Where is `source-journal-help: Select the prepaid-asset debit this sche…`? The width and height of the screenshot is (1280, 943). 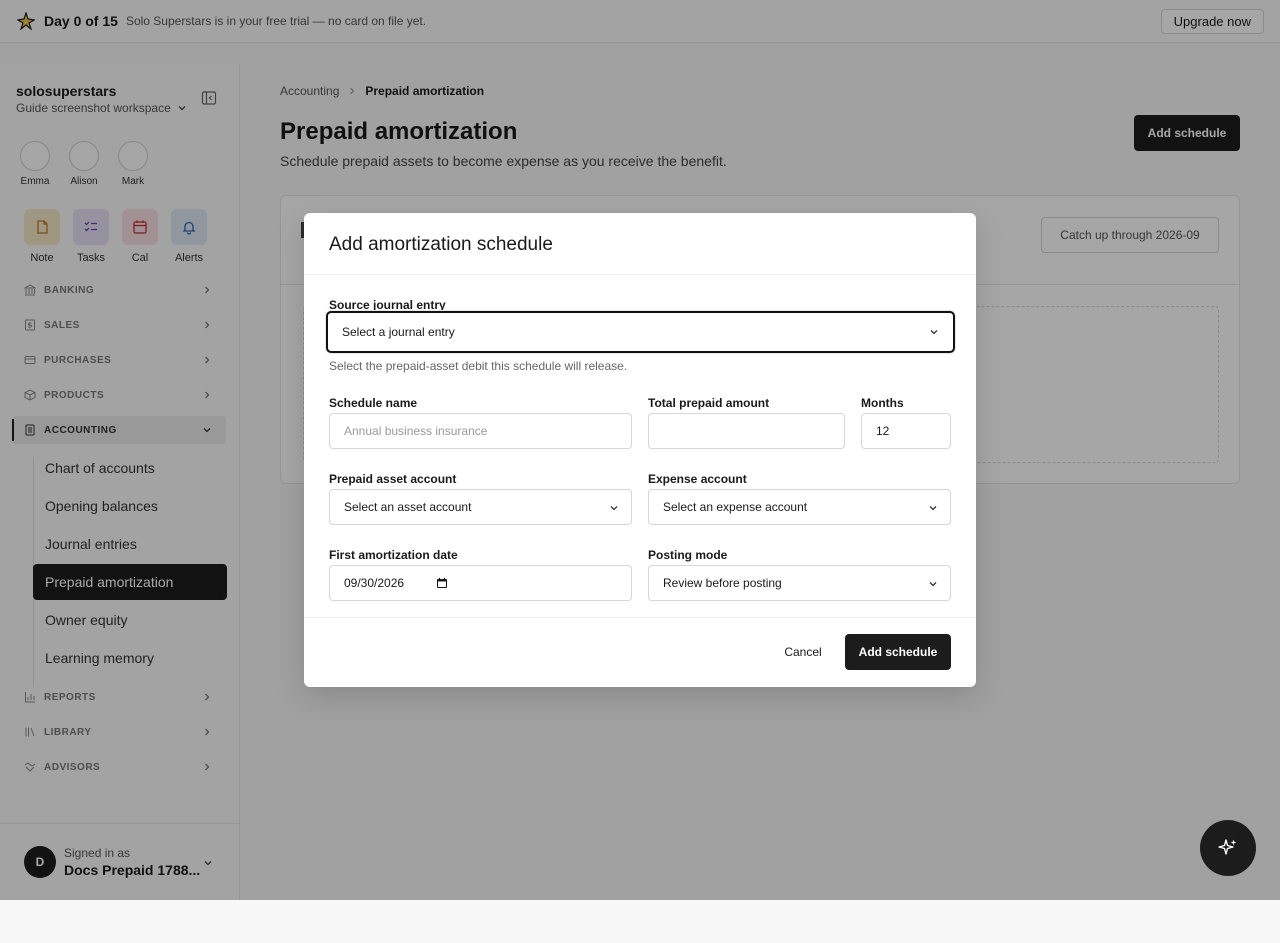 source-journal-help: Select the prepaid-asset debit this sche… is located at coordinates (478, 366).